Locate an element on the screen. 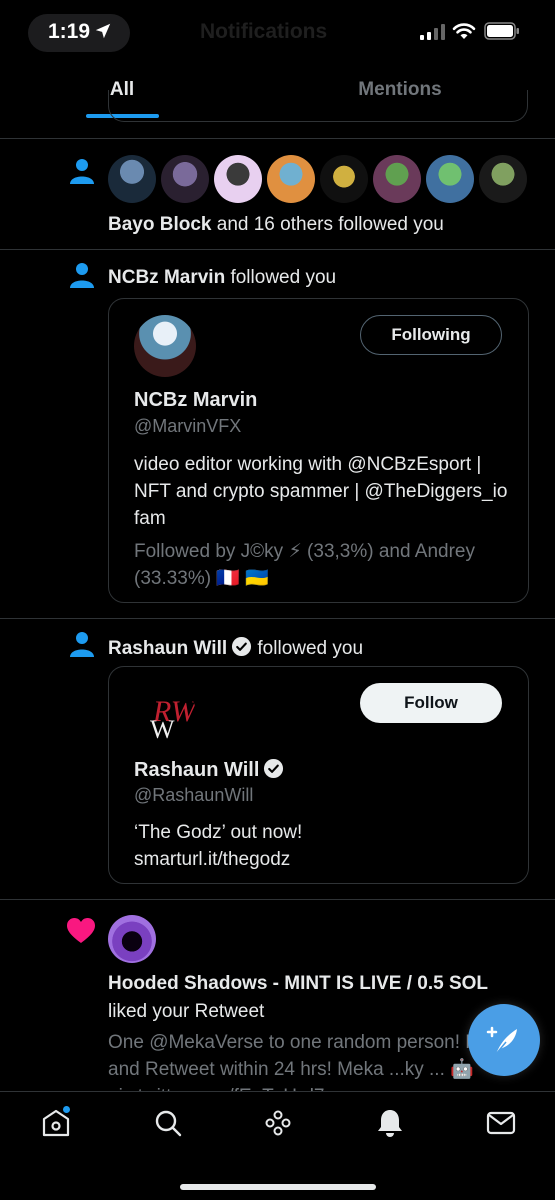  compose-feather-icon is located at coordinates (501, 1040).